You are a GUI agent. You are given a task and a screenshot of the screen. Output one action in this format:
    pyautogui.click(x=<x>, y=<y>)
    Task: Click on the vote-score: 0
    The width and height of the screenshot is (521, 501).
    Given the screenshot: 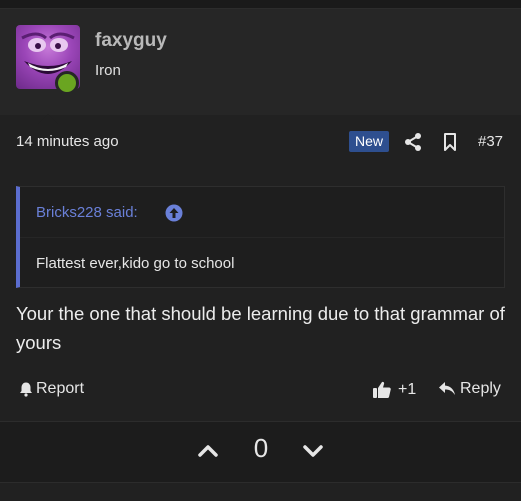 What is the action you would take?
    pyautogui.click(x=261, y=448)
    